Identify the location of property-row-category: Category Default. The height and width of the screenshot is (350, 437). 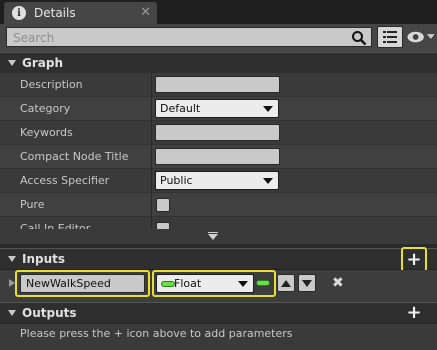
(218, 109).